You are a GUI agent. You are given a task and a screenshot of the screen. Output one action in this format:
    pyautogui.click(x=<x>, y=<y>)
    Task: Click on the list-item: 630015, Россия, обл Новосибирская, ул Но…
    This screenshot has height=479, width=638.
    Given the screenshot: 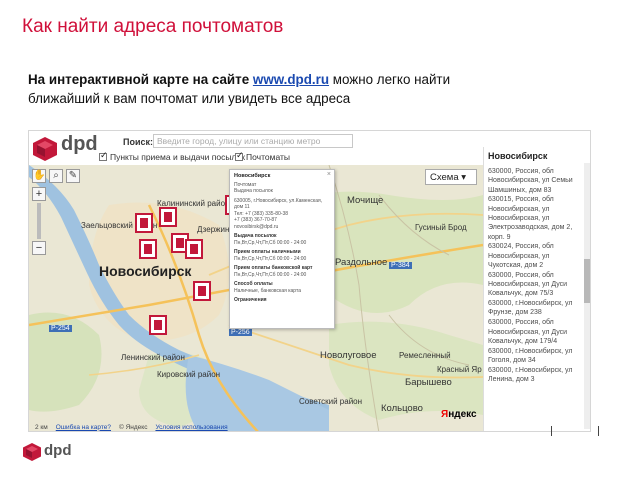 What is the action you would take?
    pyautogui.click(x=534, y=218)
    